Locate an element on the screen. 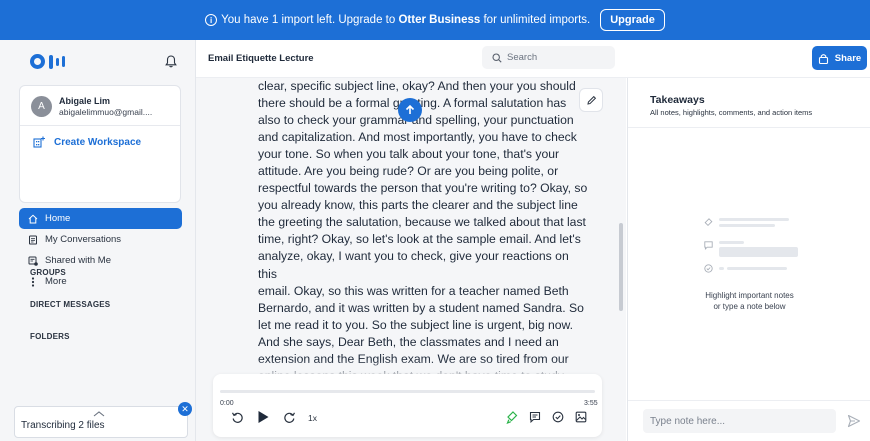 This screenshot has height=441, width=870. scroll-to-top-button is located at coordinates (410, 110).